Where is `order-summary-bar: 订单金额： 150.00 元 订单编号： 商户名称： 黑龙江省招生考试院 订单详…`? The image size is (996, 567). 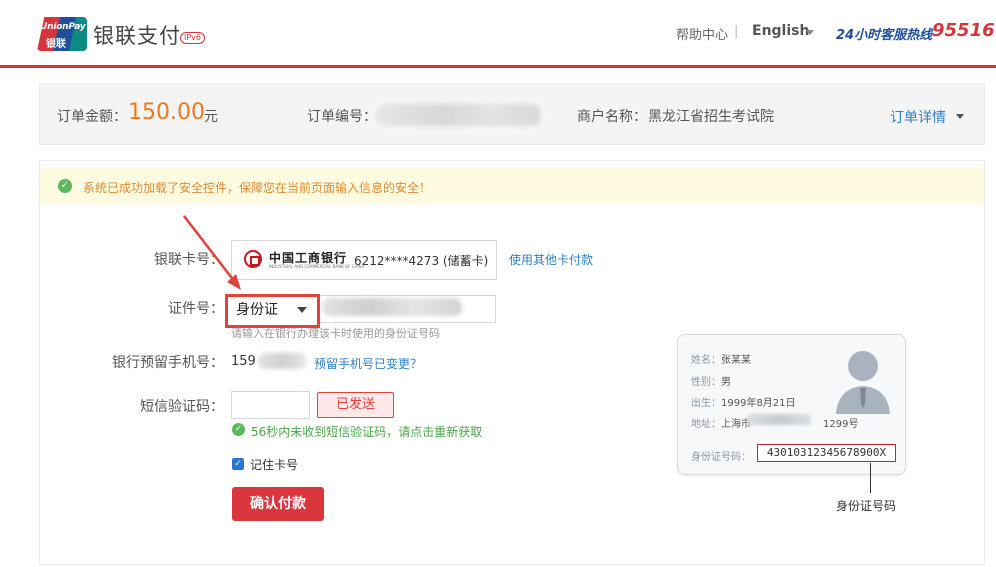 order-summary-bar: 订单金额： 150.00 元 订单编号： 商户名称： 黑龙江省招生考试院 订单详… is located at coordinates (512, 114).